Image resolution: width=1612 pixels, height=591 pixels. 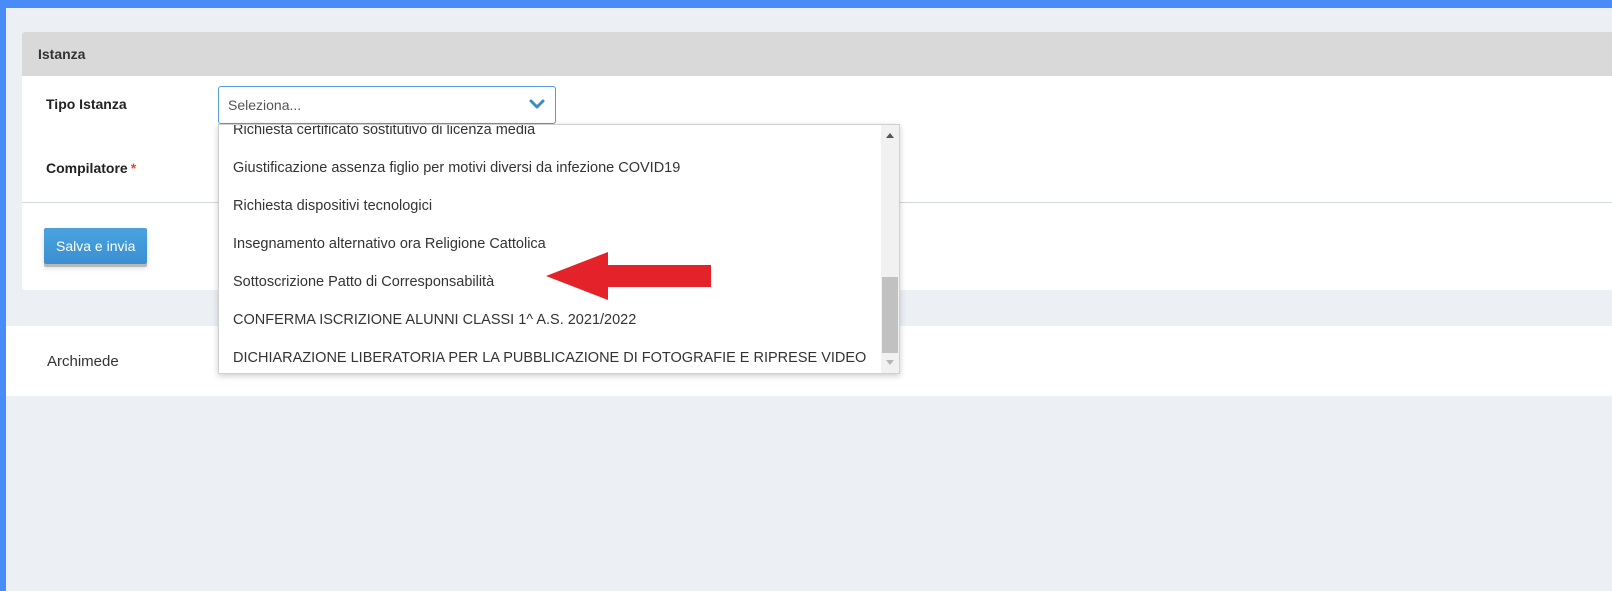 I want to click on red-arrow-left-icon, so click(x=628, y=276).